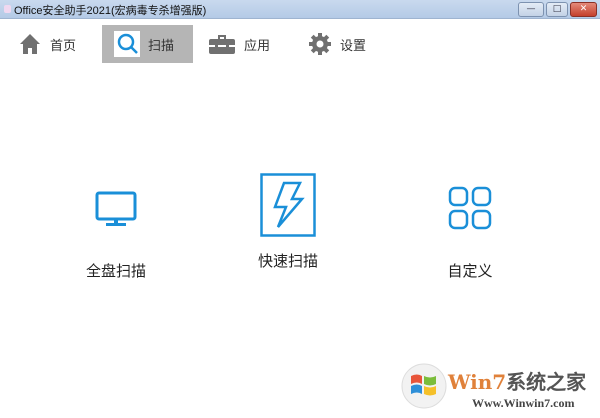  Describe the element at coordinates (127, 44) in the screenshot. I see `search-icon` at that location.